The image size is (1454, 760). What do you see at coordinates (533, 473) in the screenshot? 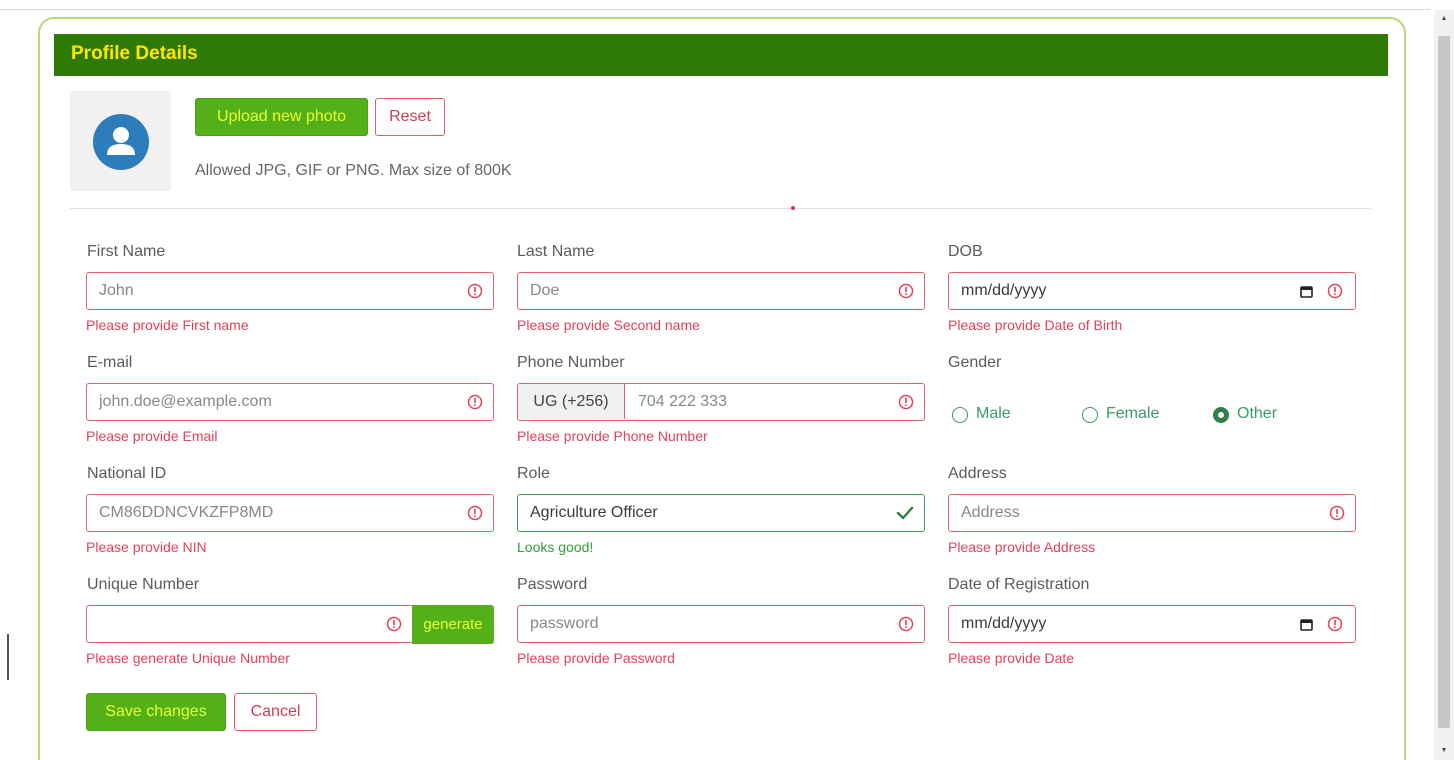
I see `role-label: Role` at bounding box center [533, 473].